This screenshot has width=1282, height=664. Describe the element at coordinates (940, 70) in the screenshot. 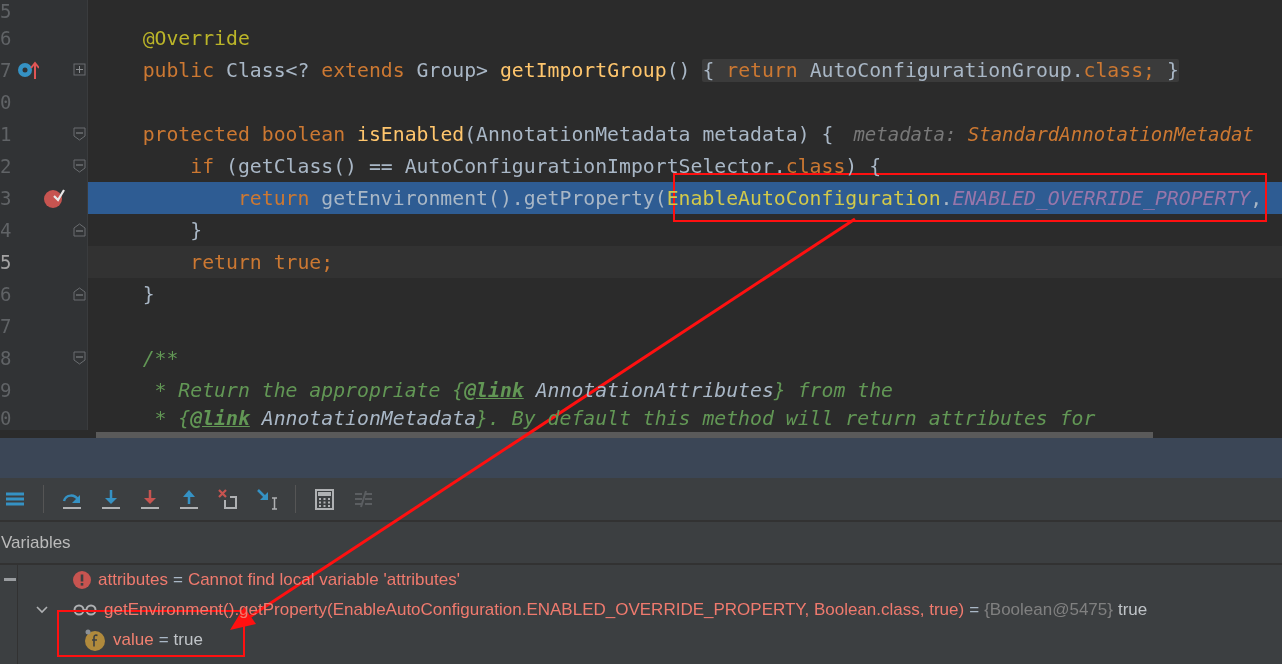

I see `folded-code: { return AutoConfigurationGroup.class; }` at that location.